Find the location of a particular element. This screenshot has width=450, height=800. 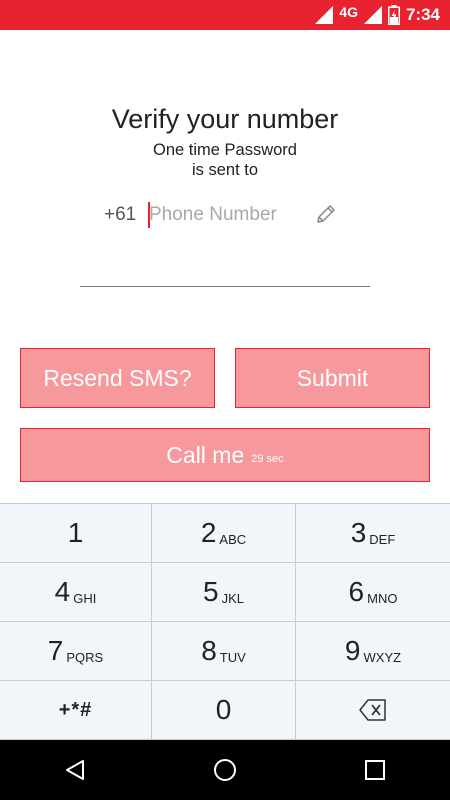

key-digit: 2 is located at coordinates (208, 532).